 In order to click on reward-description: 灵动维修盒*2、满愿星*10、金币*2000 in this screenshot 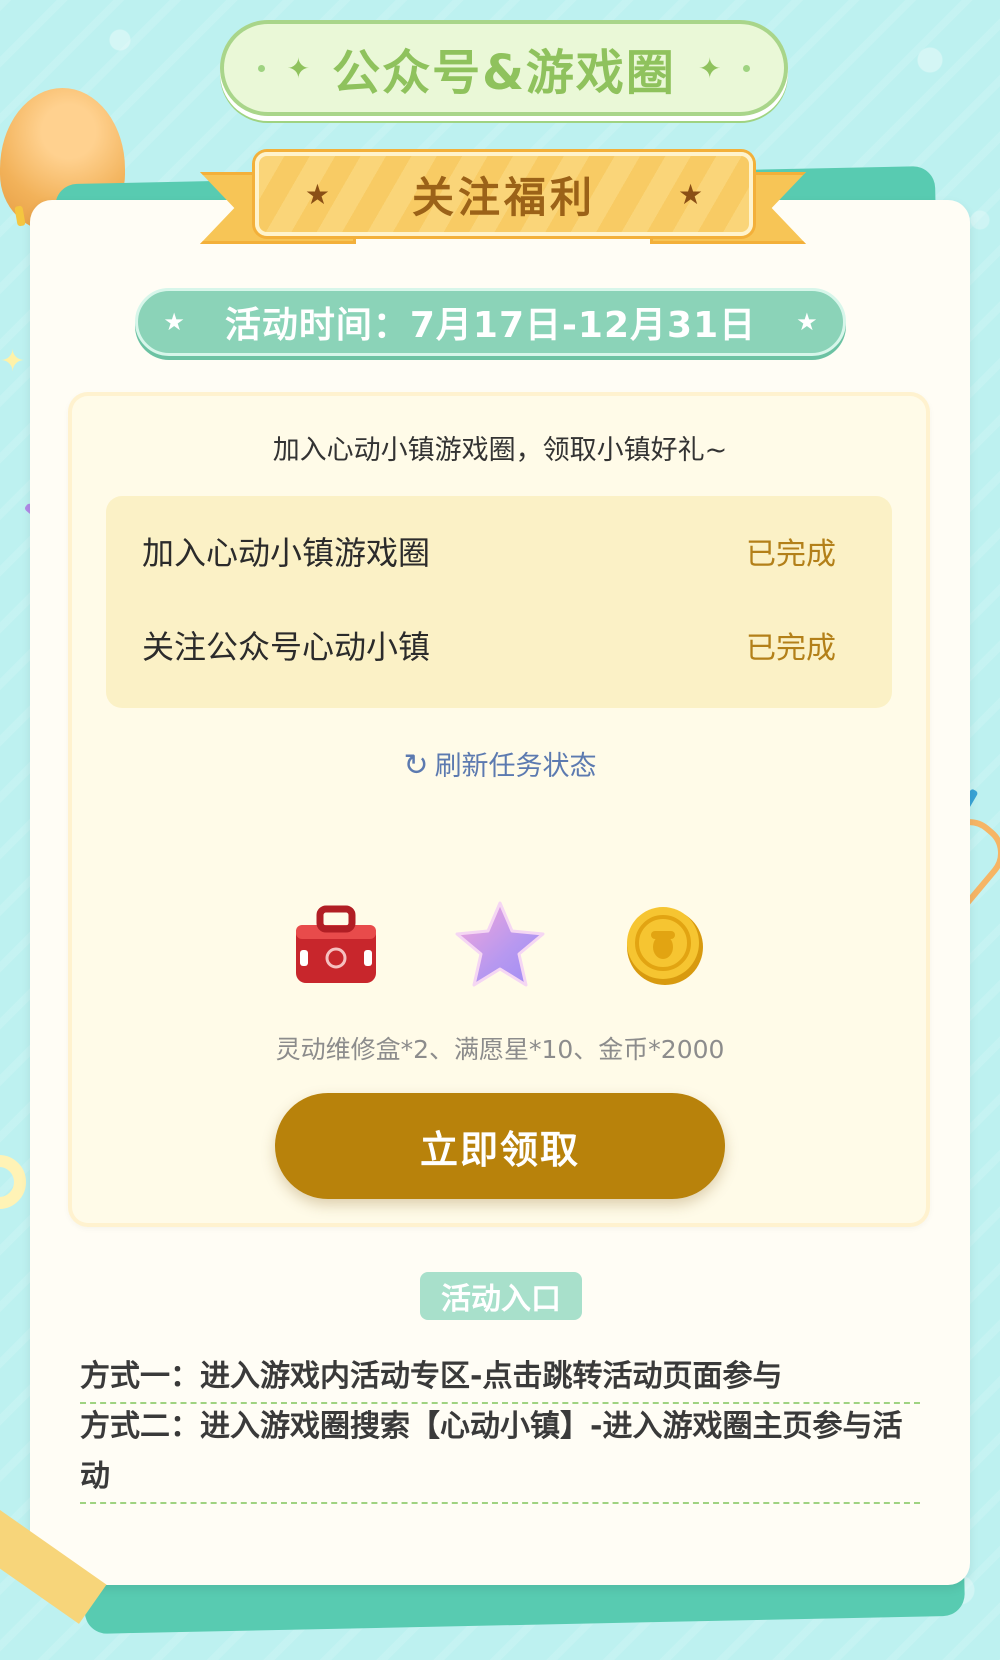, I will do `click(500, 1049)`.